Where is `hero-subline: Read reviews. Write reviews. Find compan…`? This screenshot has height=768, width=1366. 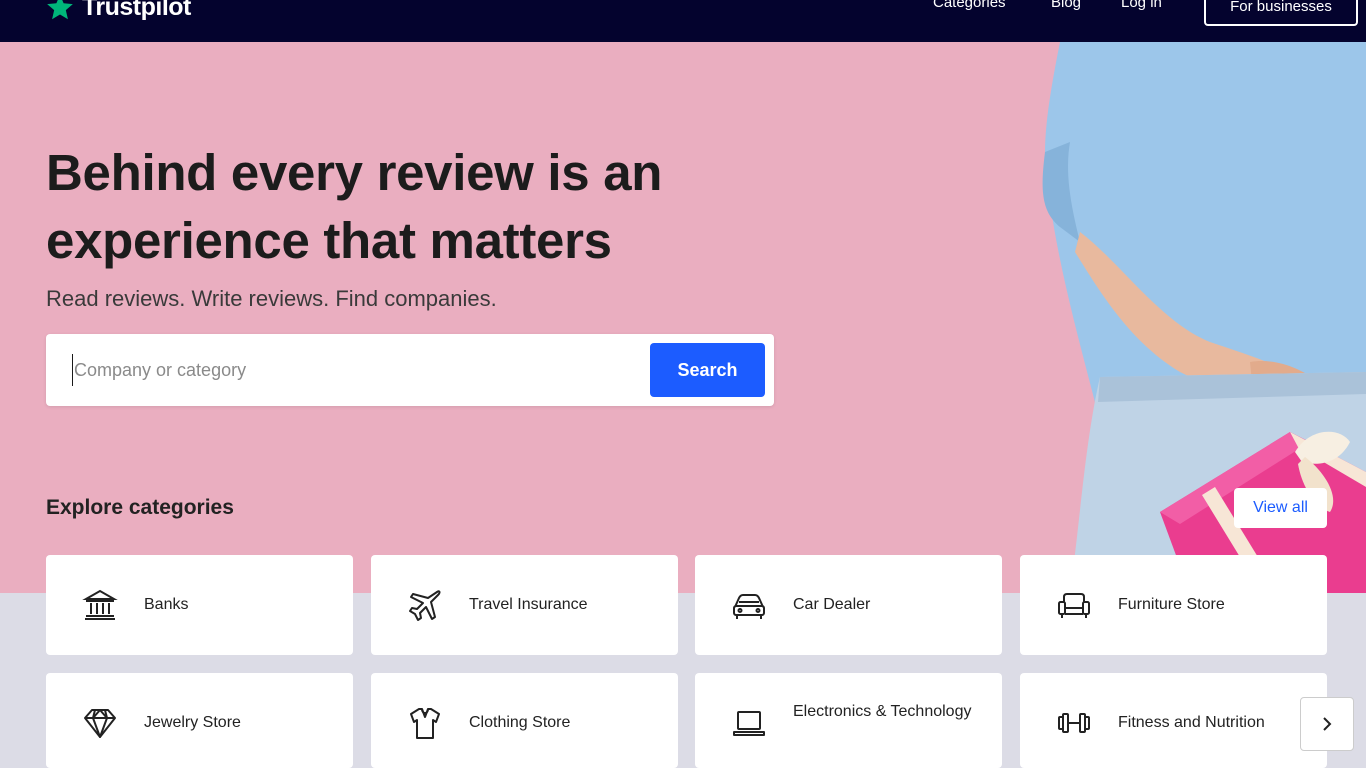
hero-subline: Read reviews. Write reviews. Find compan… is located at coordinates (271, 298).